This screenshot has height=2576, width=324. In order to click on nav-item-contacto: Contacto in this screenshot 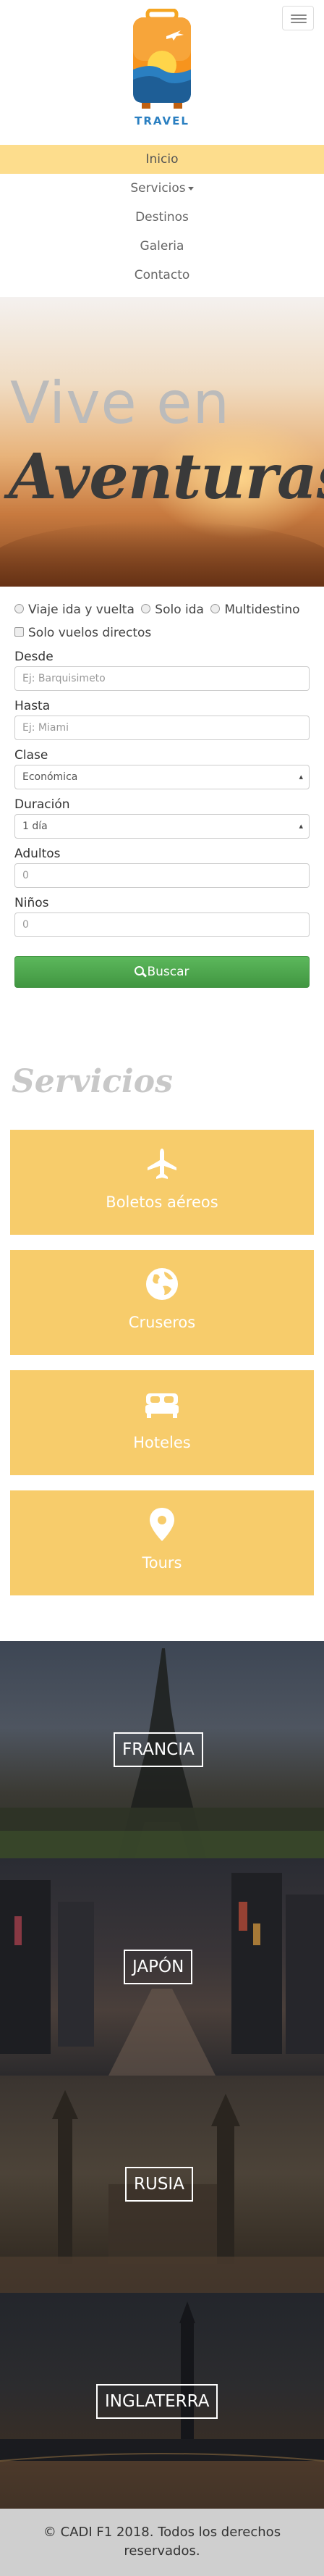, I will do `click(162, 275)`.